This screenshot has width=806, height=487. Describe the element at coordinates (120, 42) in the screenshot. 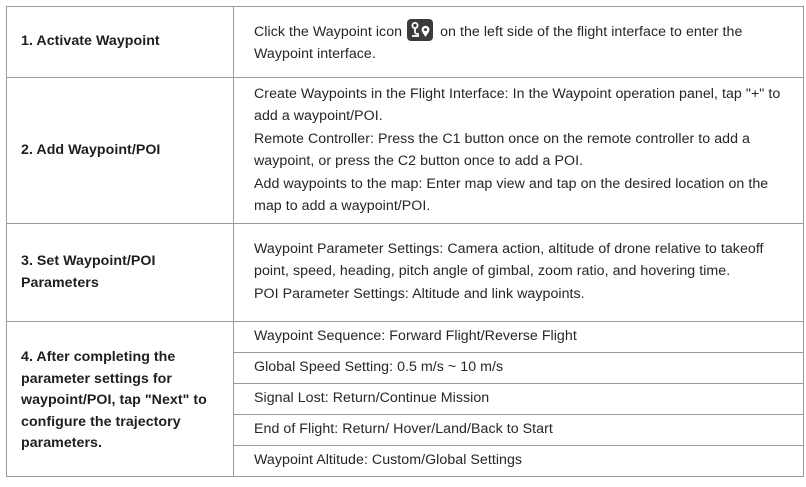

I see `step-label: 1. Activate Waypoint` at that location.